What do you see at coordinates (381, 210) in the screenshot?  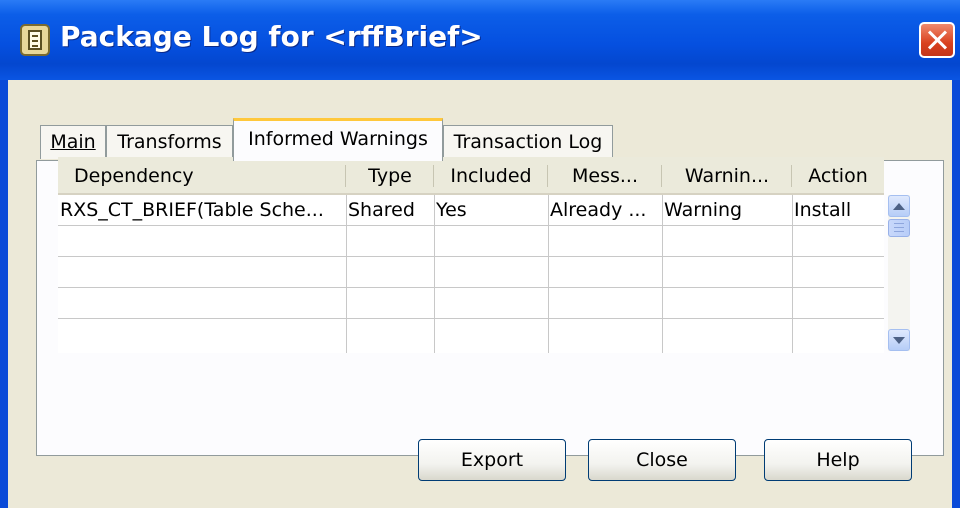 I see `cell-type: Shared` at bounding box center [381, 210].